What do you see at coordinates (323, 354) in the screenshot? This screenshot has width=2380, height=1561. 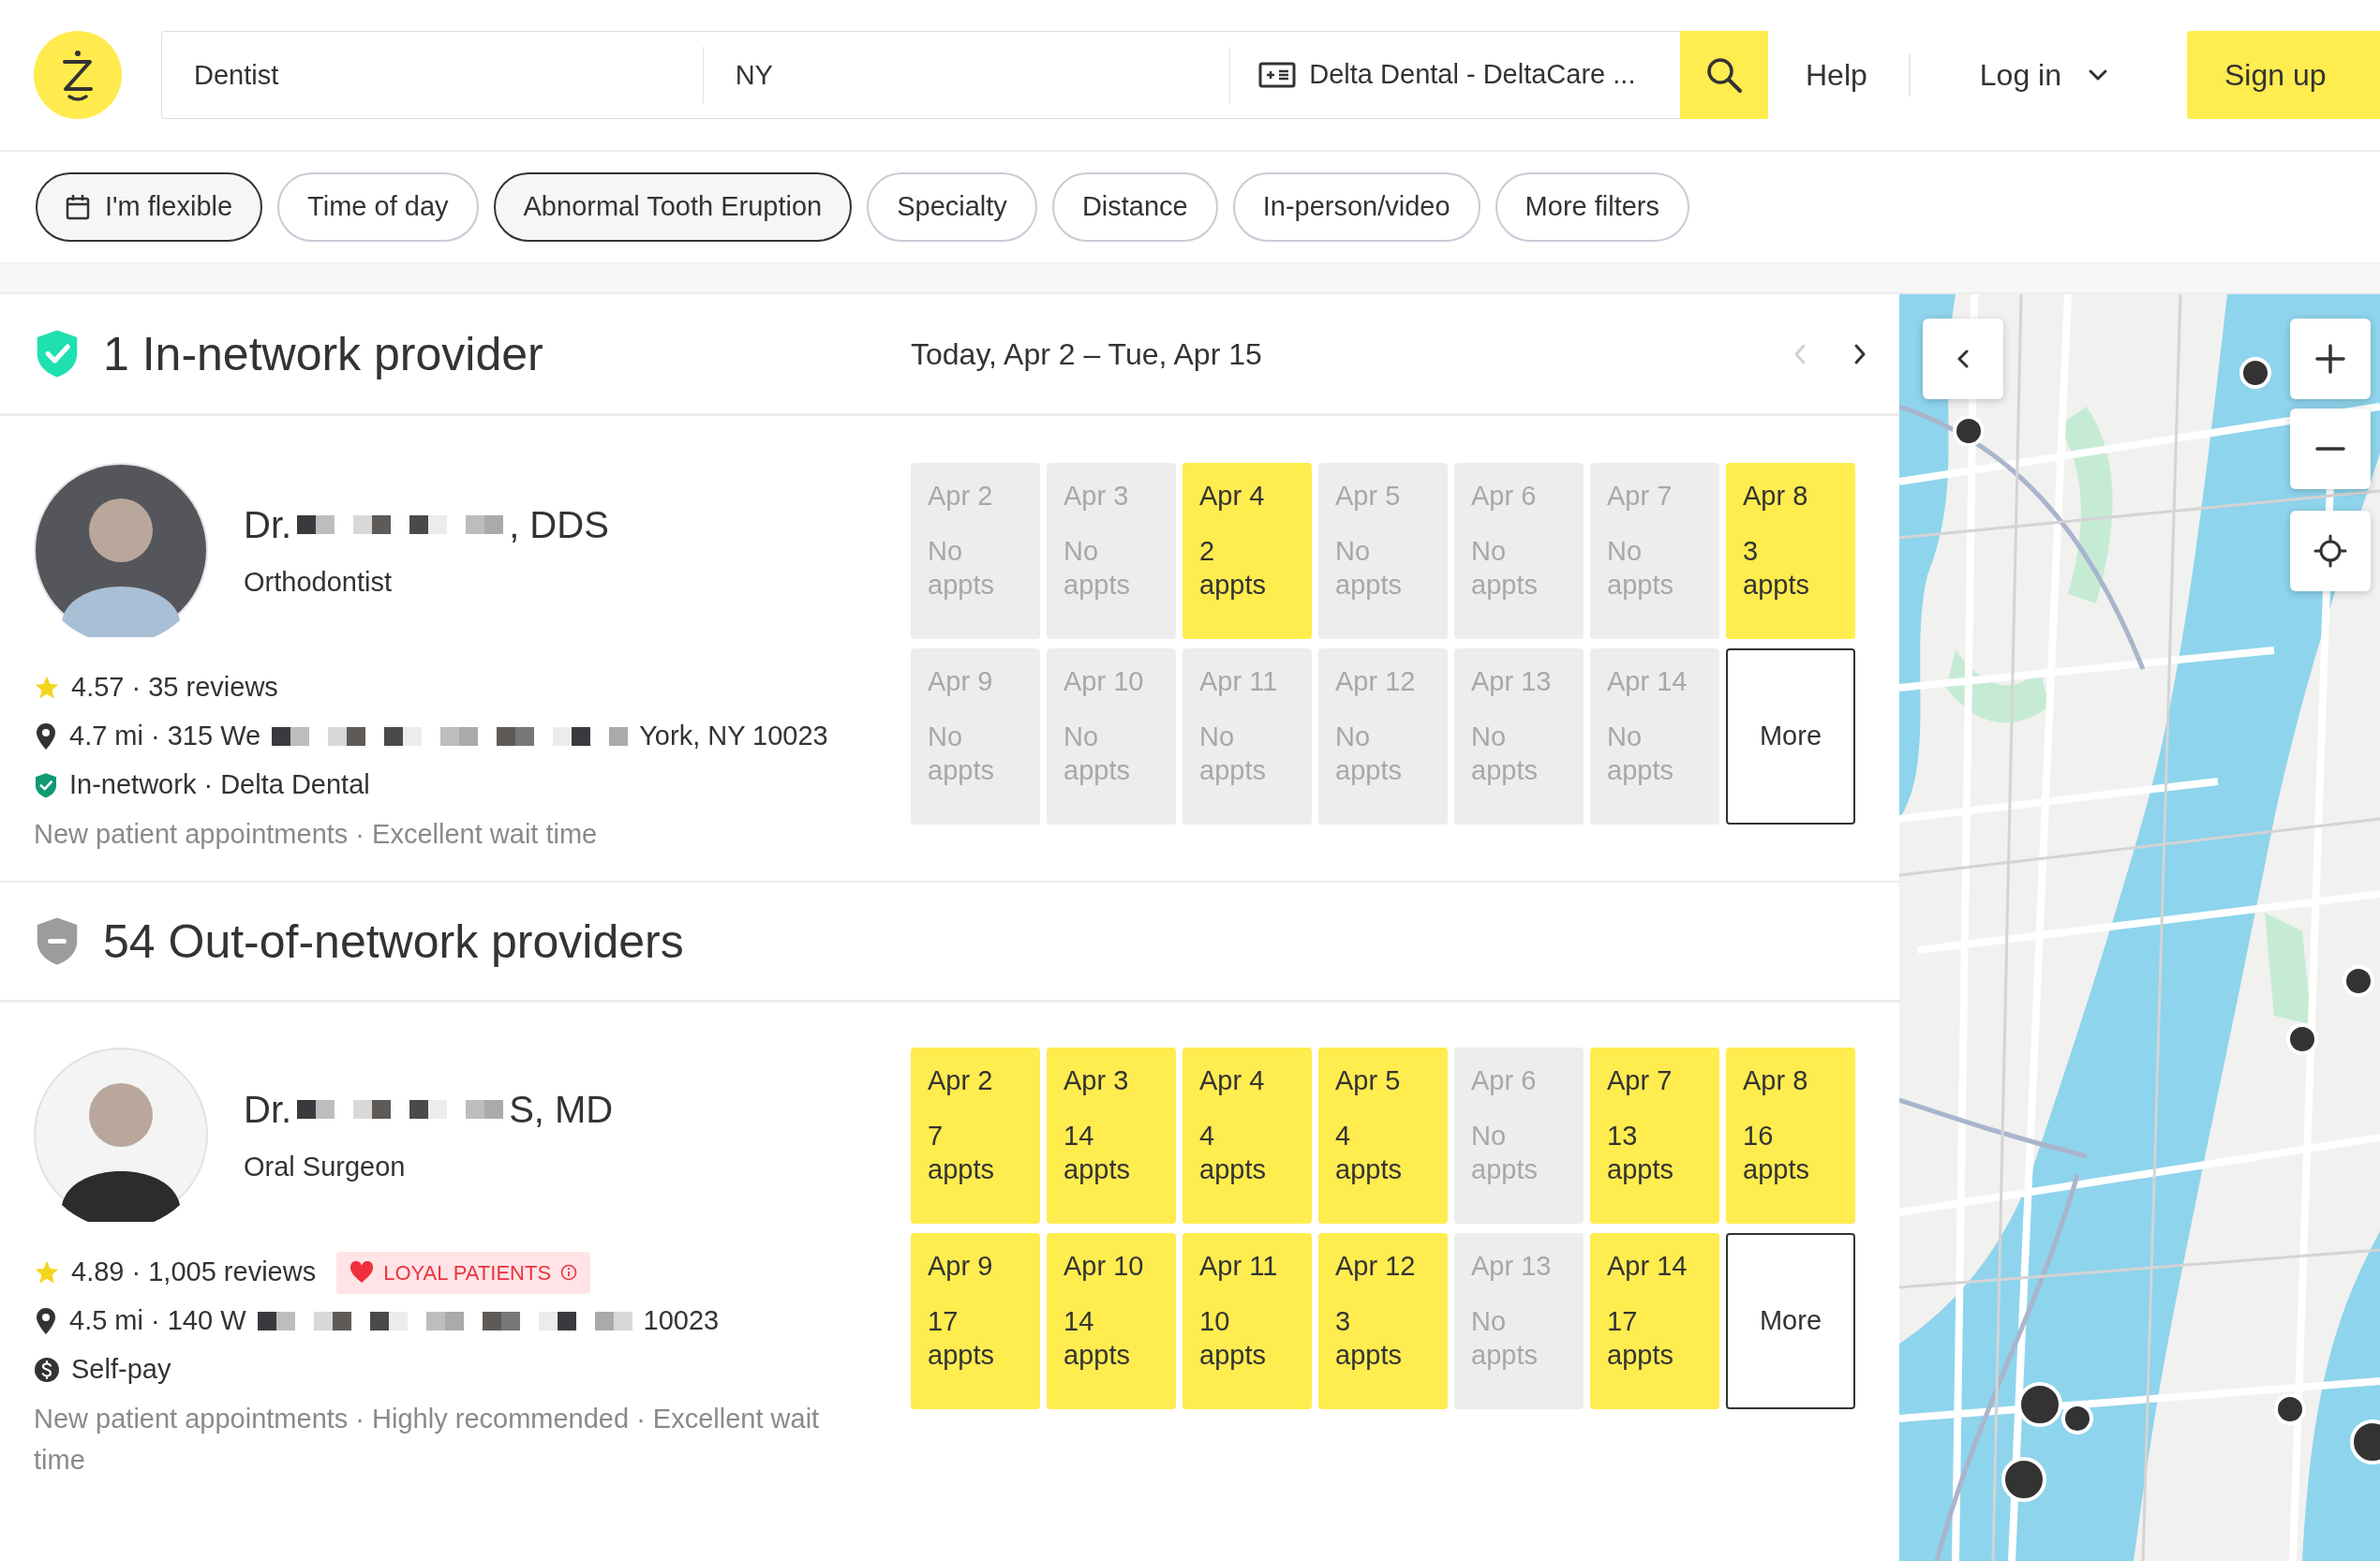 I see `section-heading: 1 In-network provider` at bounding box center [323, 354].